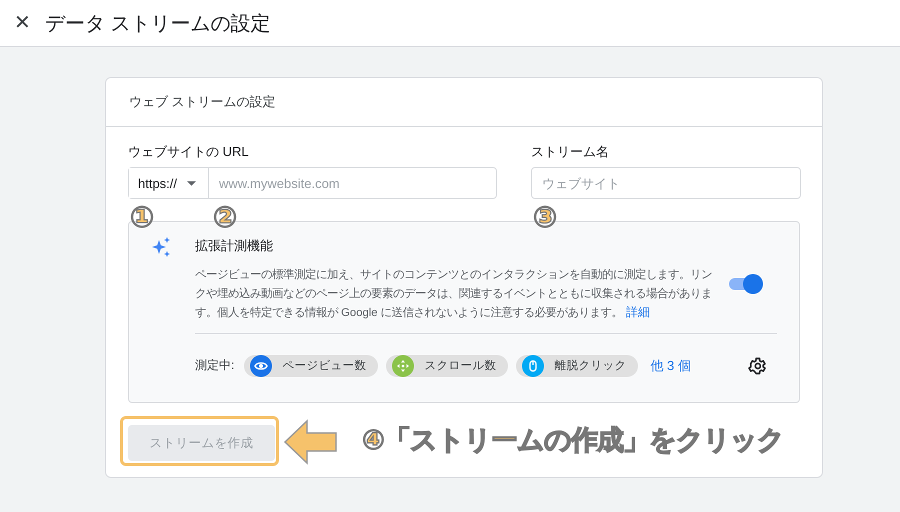 Image resolution: width=900 pixels, height=512 pixels. Describe the element at coordinates (157, 24) in the screenshot. I see `page-title: データ ストリームの設定` at that location.